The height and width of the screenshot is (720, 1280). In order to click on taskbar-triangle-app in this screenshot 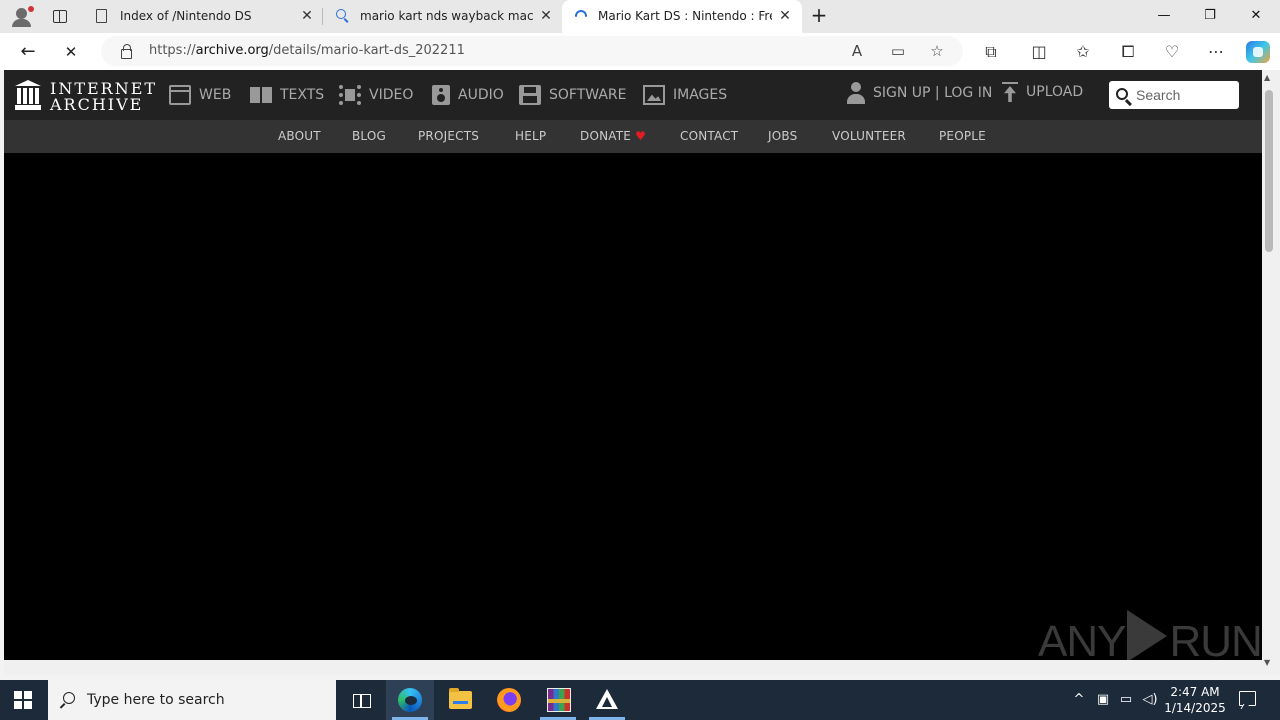, I will do `click(607, 700)`.